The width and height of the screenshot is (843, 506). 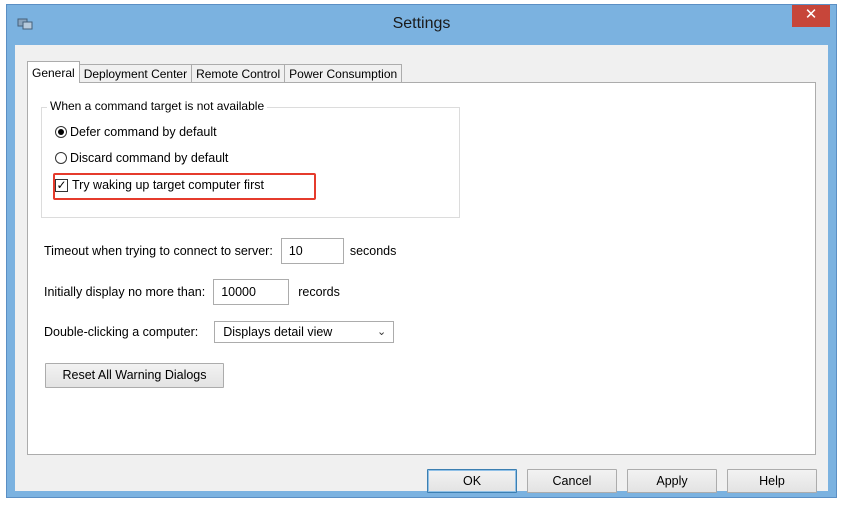 I want to click on radio-unselected-icon, so click(x=61, y=158).